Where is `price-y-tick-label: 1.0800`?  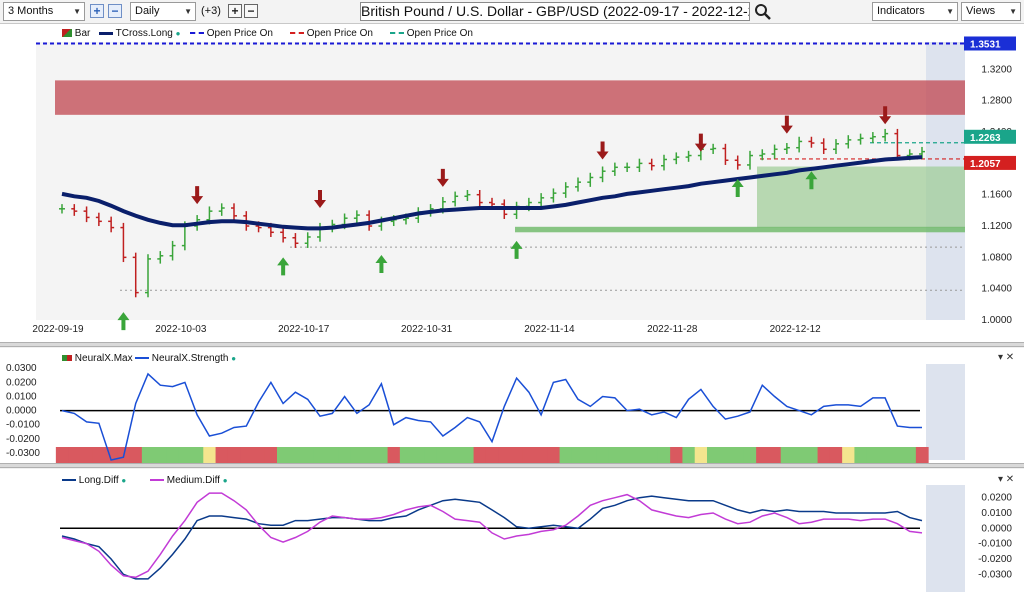 price-y-tick-label: 1.0800 is located at coordinates (996, 257).